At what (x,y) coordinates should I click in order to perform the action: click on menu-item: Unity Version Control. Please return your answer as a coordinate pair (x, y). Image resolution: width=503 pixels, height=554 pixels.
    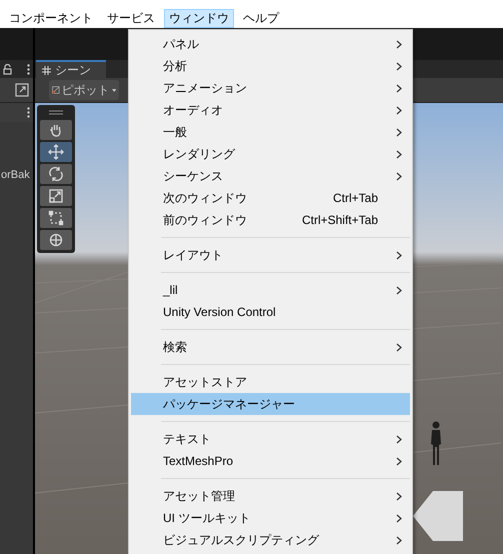
    Looking at the image, I should click on (270, 312).